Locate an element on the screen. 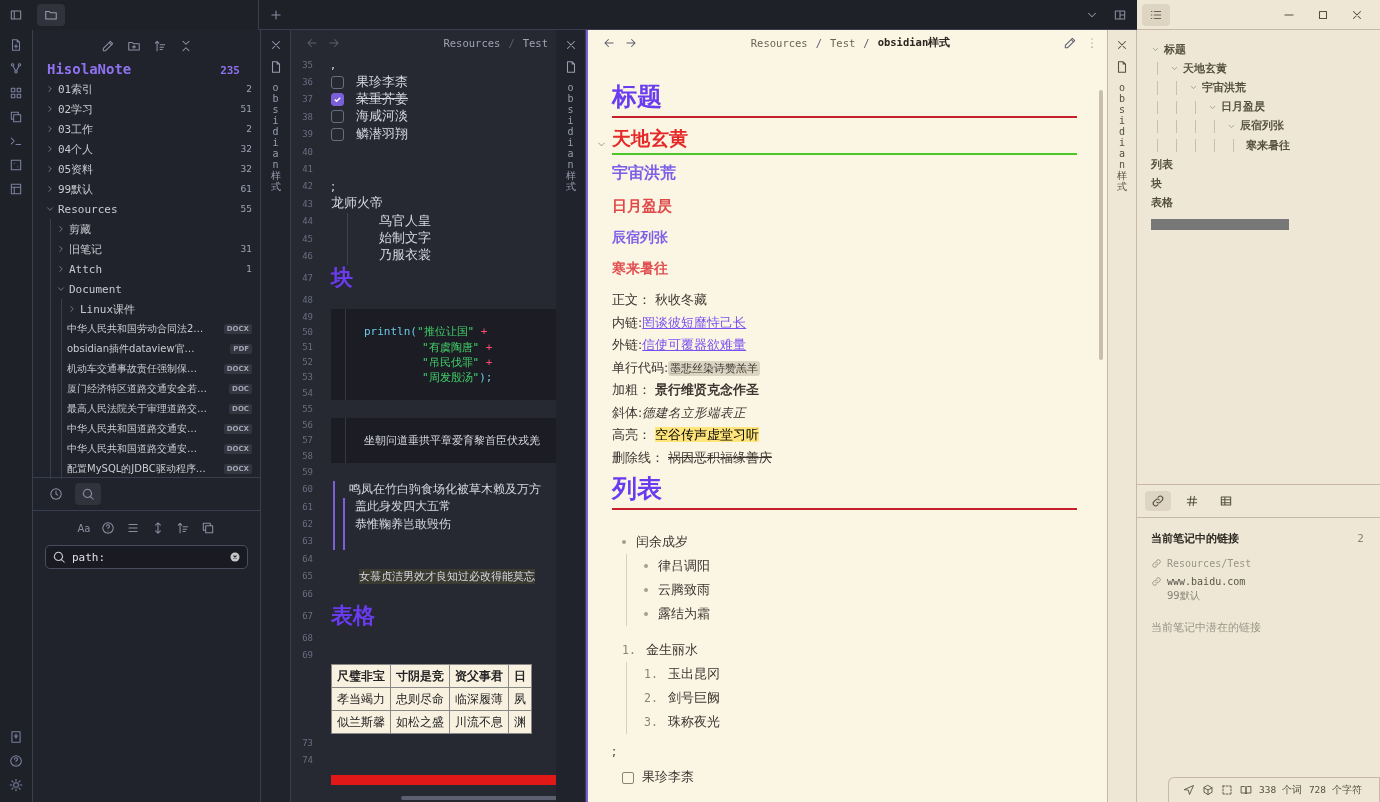  list-icon is located at coordinates (133, 528).